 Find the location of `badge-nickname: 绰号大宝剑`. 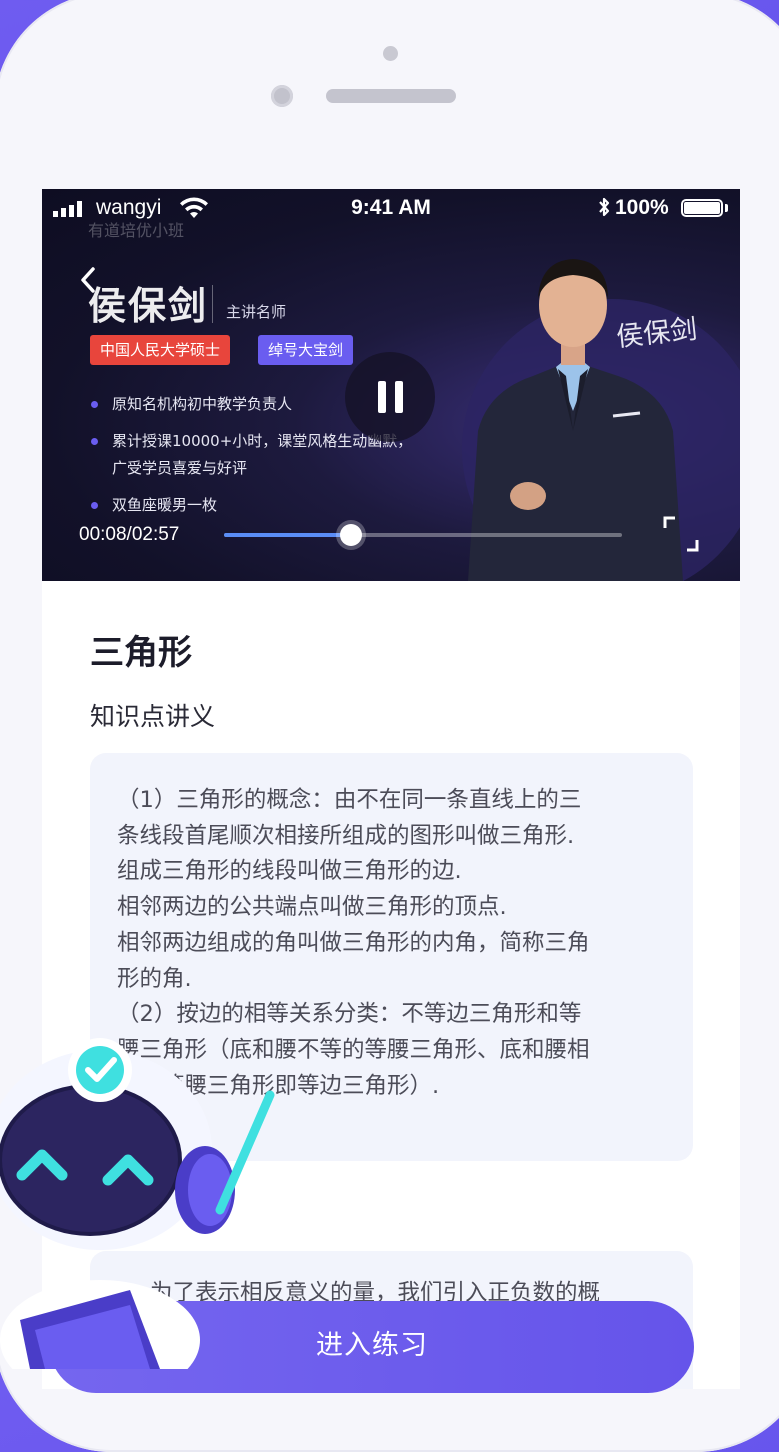

badge-nickname: 绰号大宝剑 is located at coordinates (306, 350).